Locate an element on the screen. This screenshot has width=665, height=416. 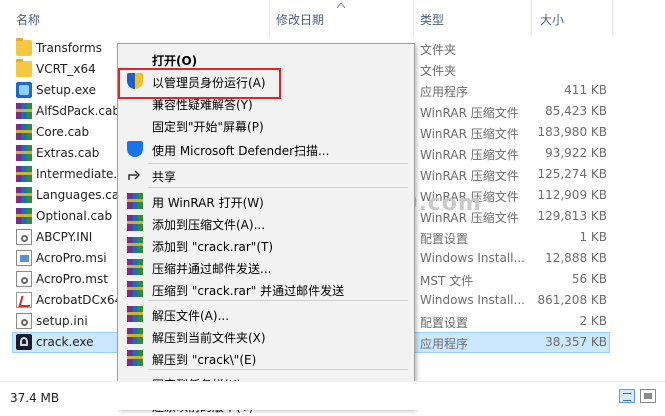
file-size: 861,208 KB is located at coordinates (572, 300).